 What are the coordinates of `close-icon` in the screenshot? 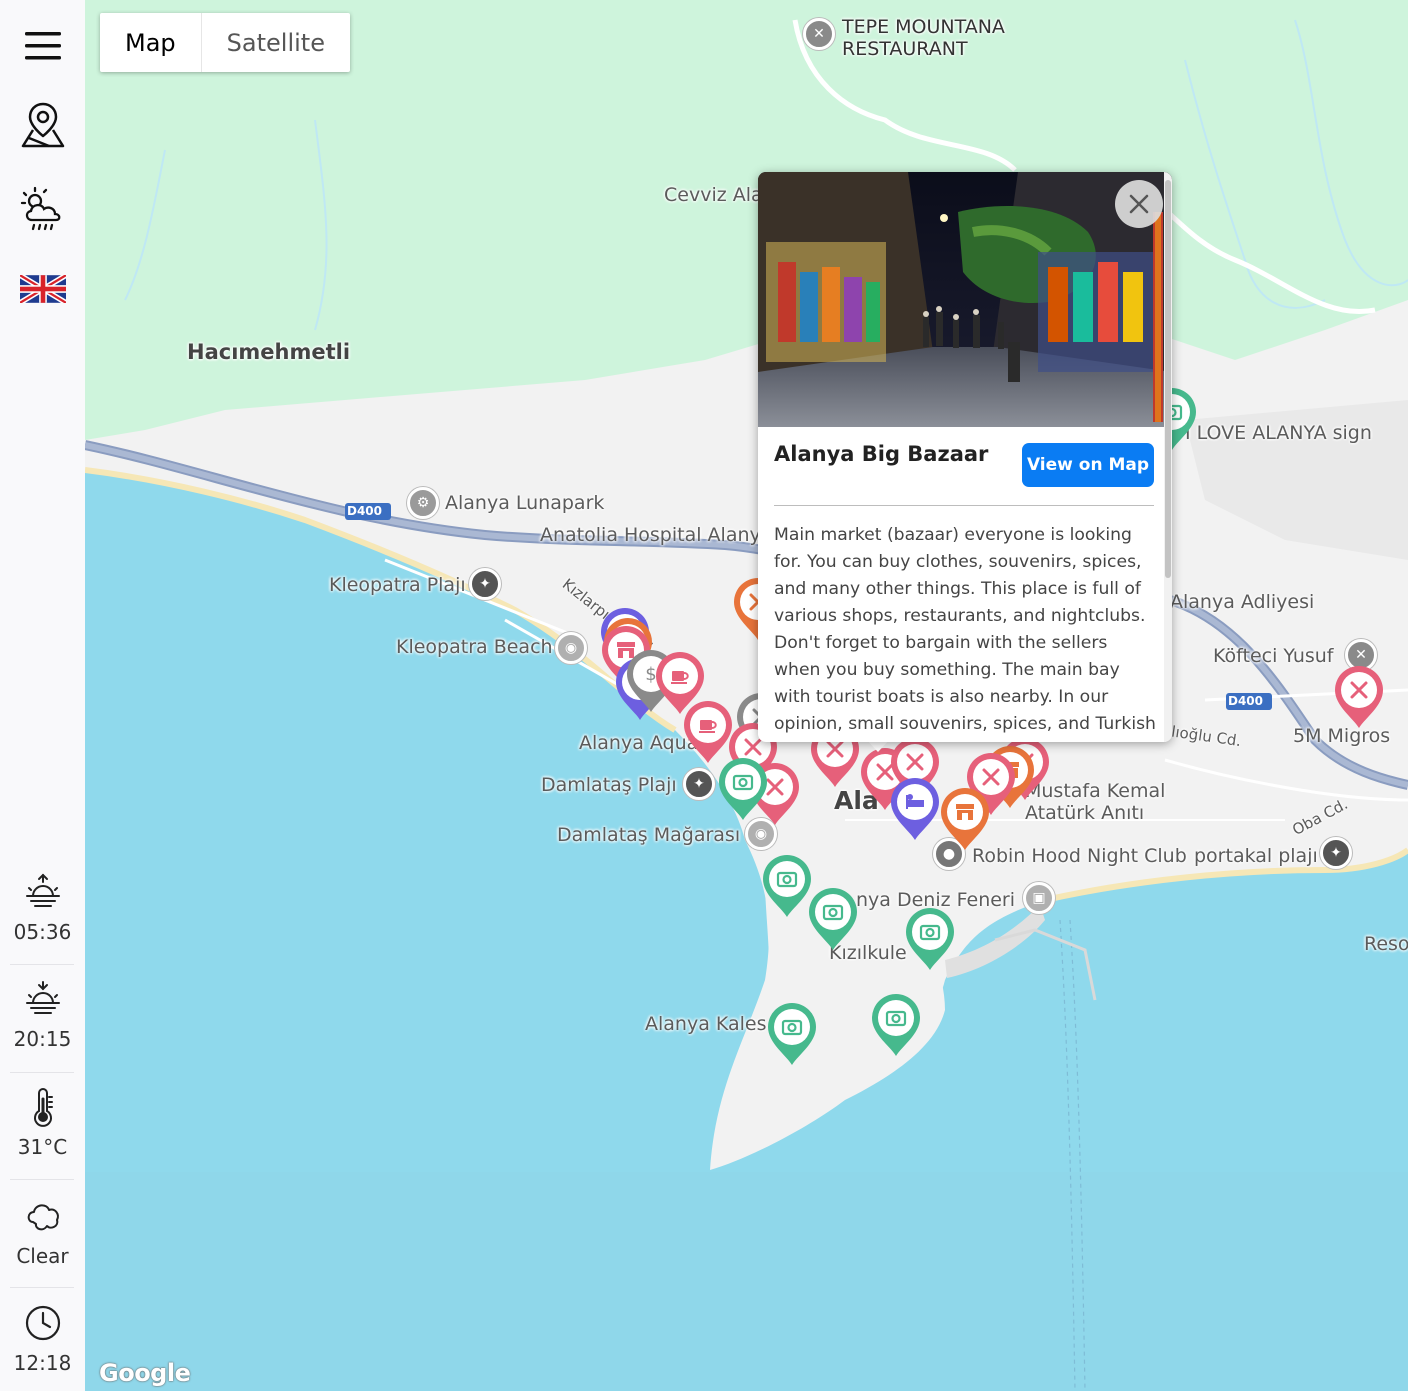 It's located at (1139, 204).